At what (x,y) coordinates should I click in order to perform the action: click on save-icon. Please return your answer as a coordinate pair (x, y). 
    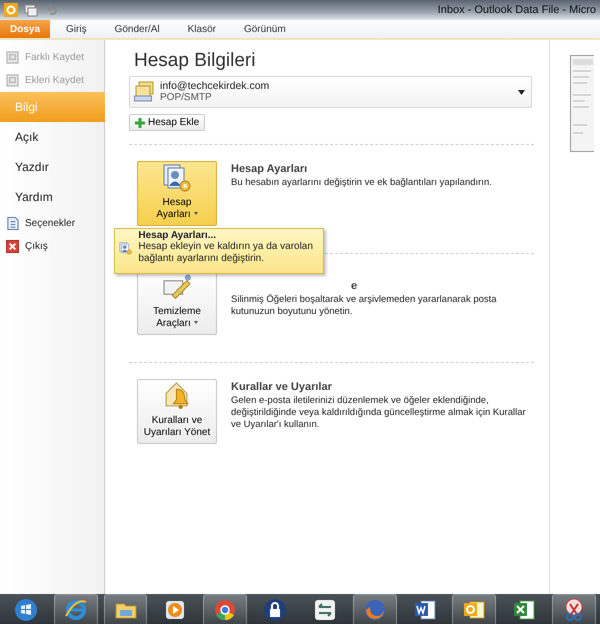
    Looking at the image, I should click on (12, 57).